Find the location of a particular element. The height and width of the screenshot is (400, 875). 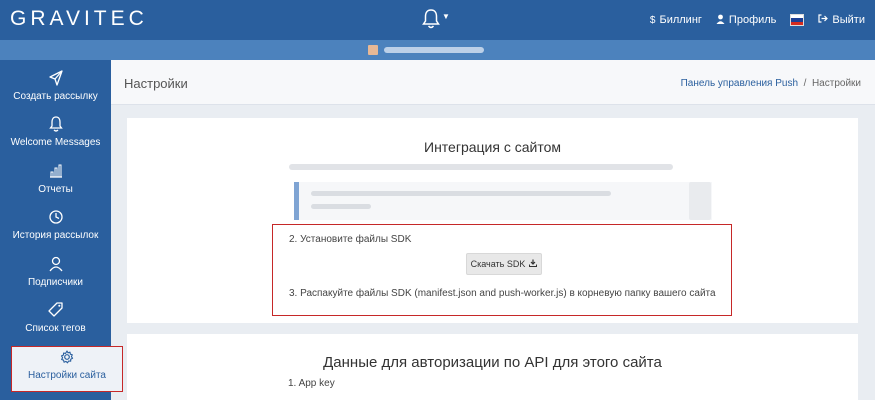

download-sdk-button: Скачать SDK is located at coordinates (504, 264).